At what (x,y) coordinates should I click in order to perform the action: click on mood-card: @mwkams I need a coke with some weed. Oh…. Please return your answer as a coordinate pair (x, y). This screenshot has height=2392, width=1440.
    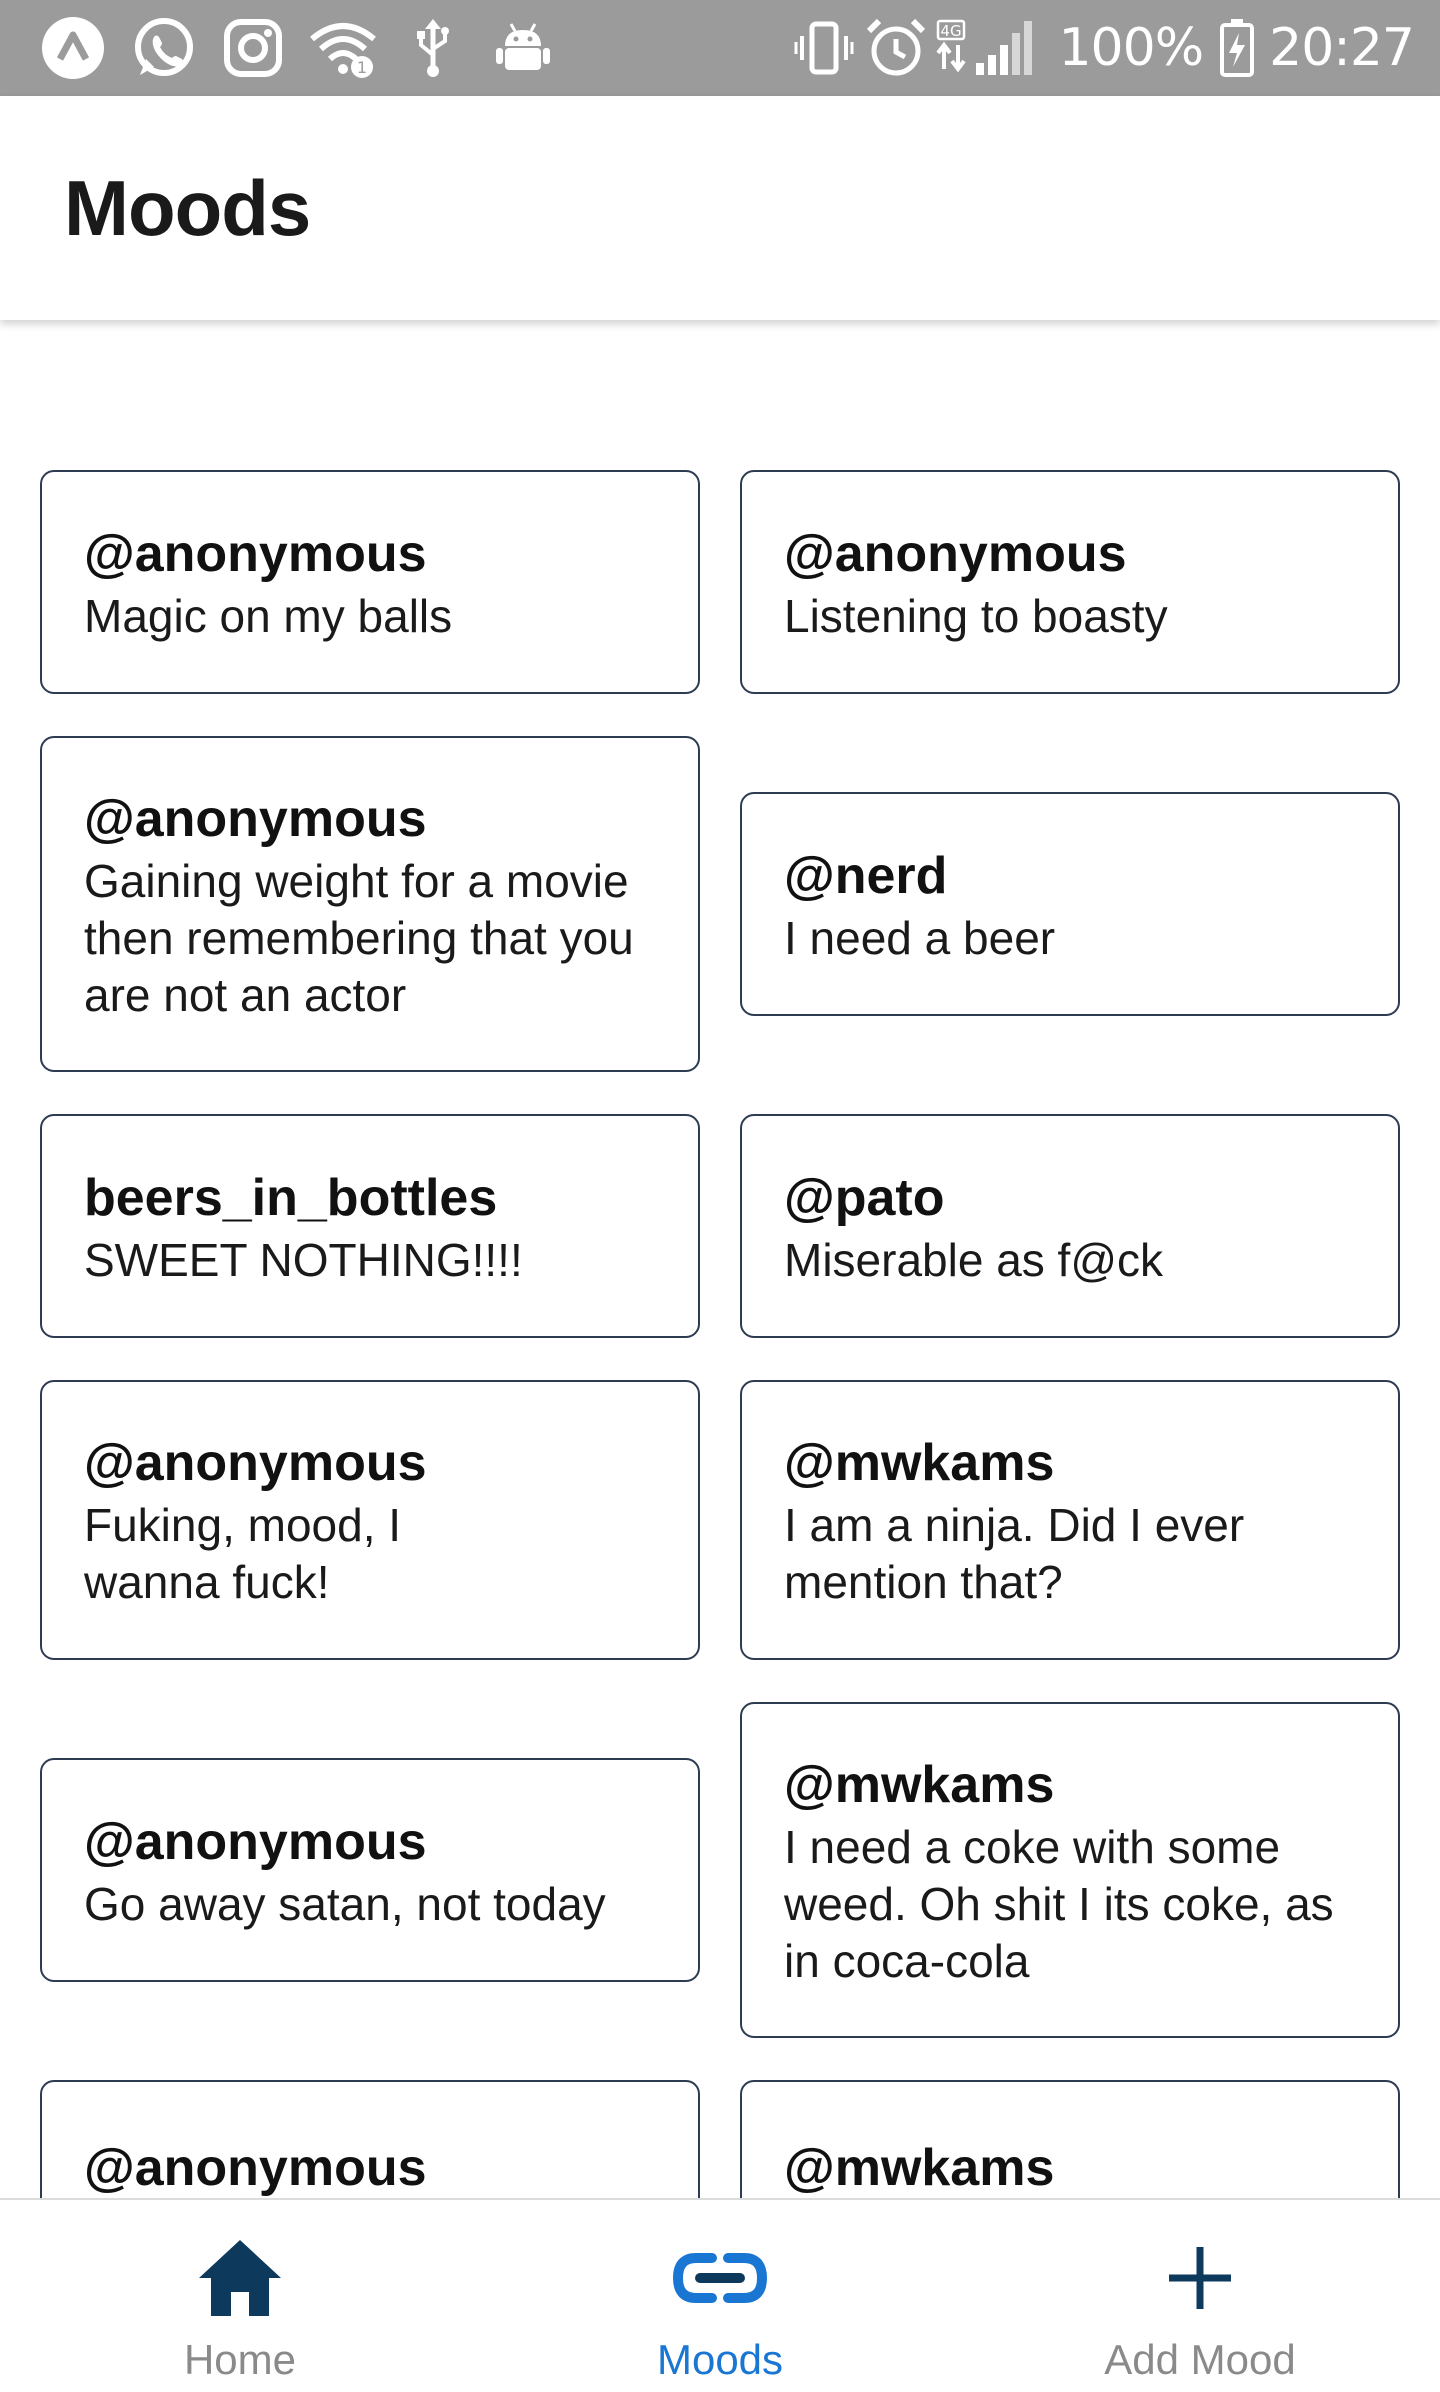
    Looking at the image, I should click on (1070, 1870).